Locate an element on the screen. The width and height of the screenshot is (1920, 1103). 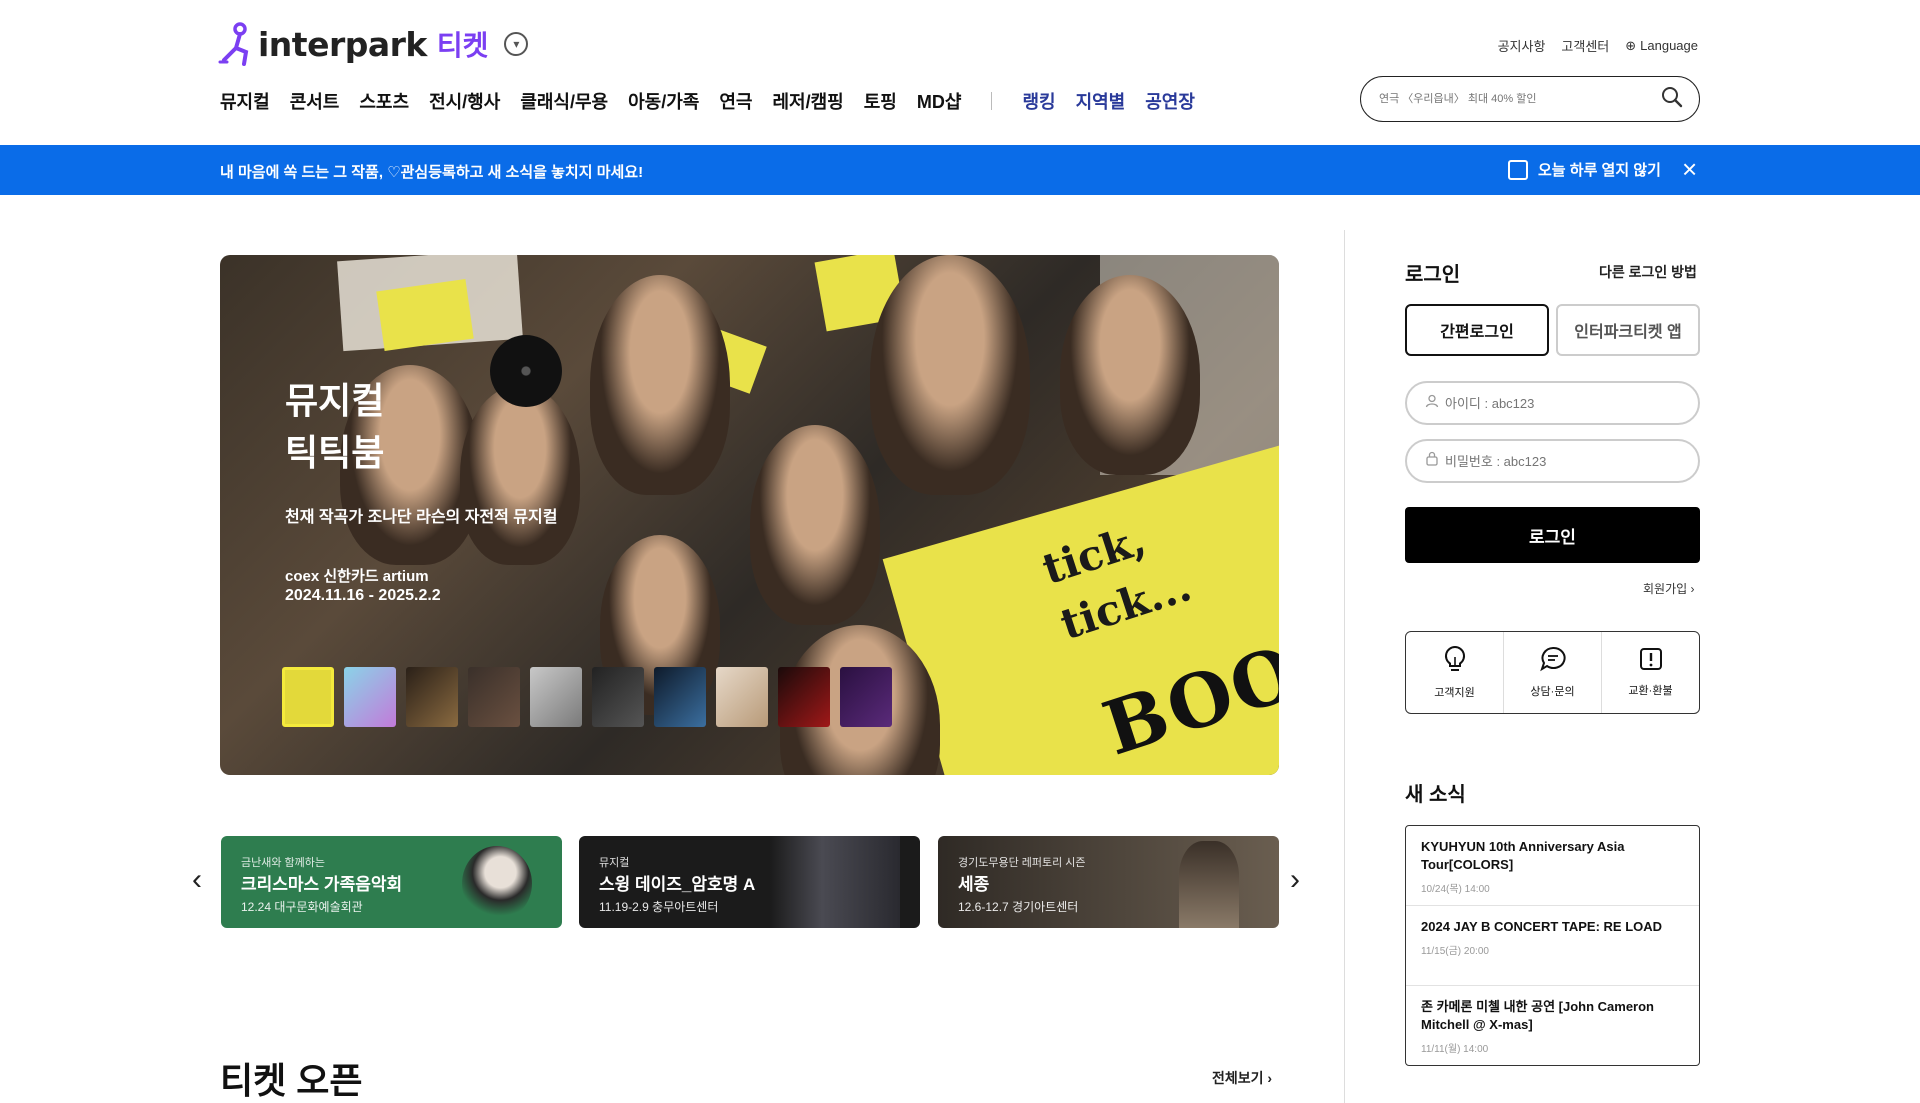
dismiss-today-checkbox: 오늘 하루 열지 않기 is located at coordinates (1584, 169).